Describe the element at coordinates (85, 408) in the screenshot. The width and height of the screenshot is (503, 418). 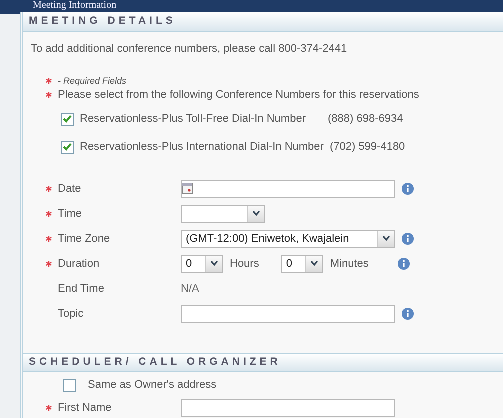
I see `field-label: First Name` at that location.